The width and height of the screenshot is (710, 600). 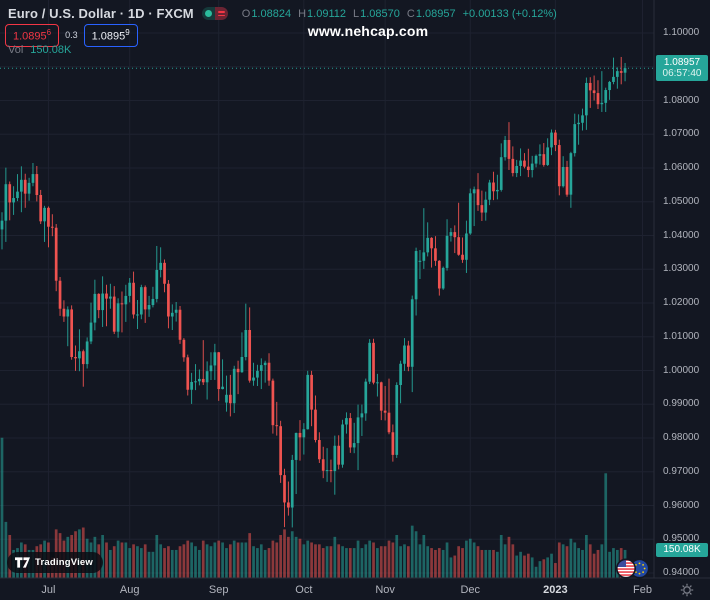 I want to click on tradingview-logo-text: TradingView, so click(x=64, y=562).